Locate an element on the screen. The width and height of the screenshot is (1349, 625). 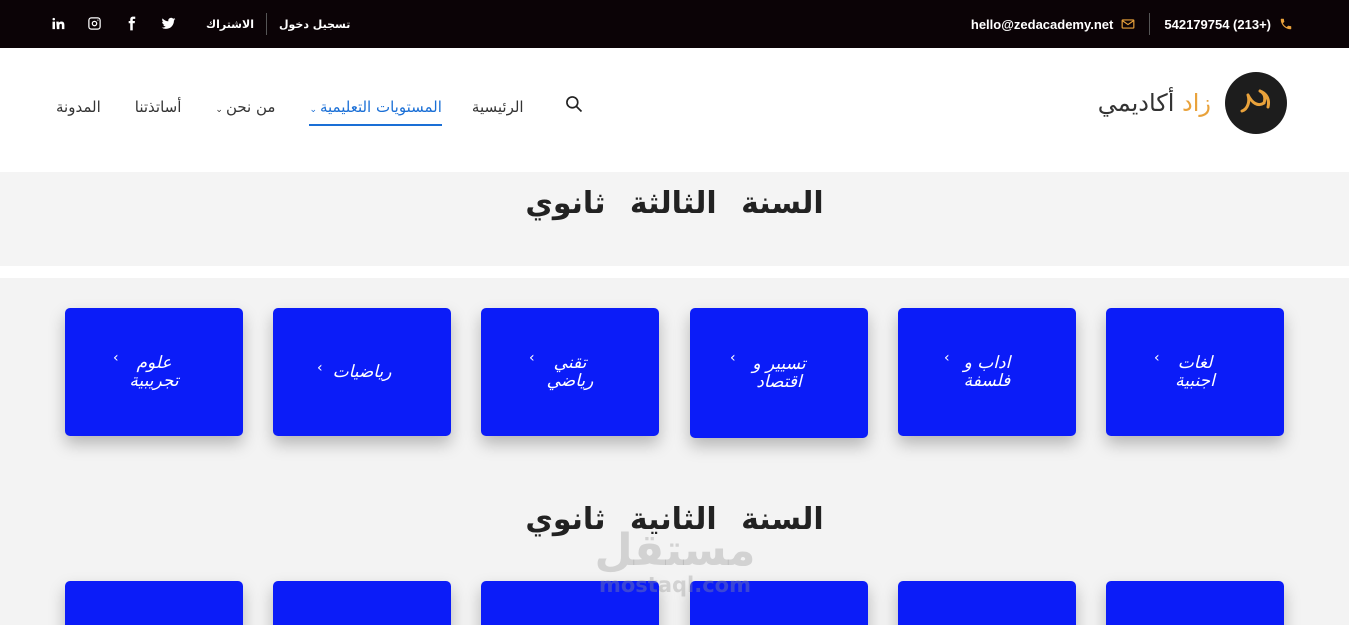
nav-item-home: الرئيسية is located at coordinates (498, 111).